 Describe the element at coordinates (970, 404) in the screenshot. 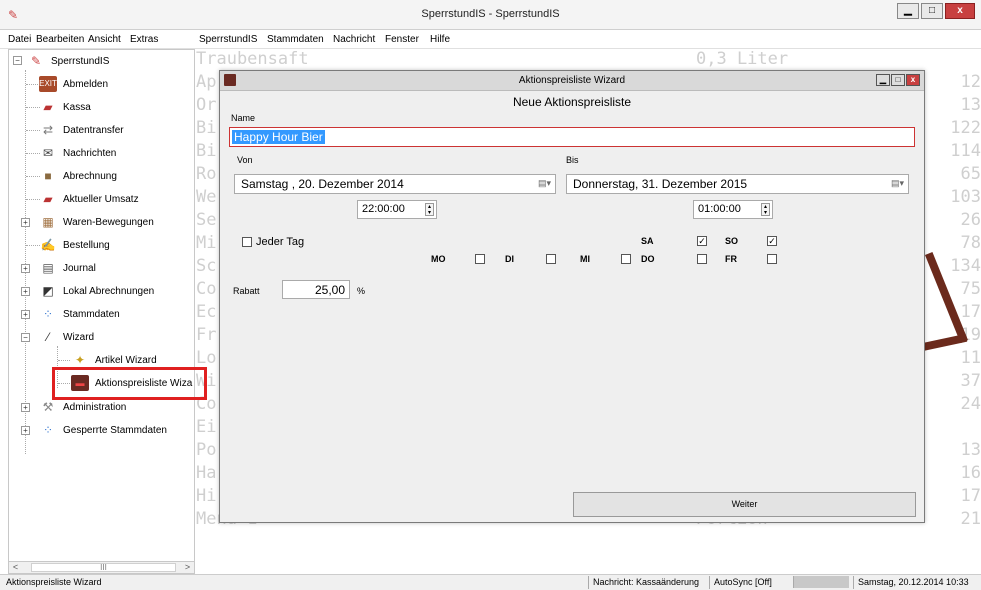

I see `article-price: 24` at that location.